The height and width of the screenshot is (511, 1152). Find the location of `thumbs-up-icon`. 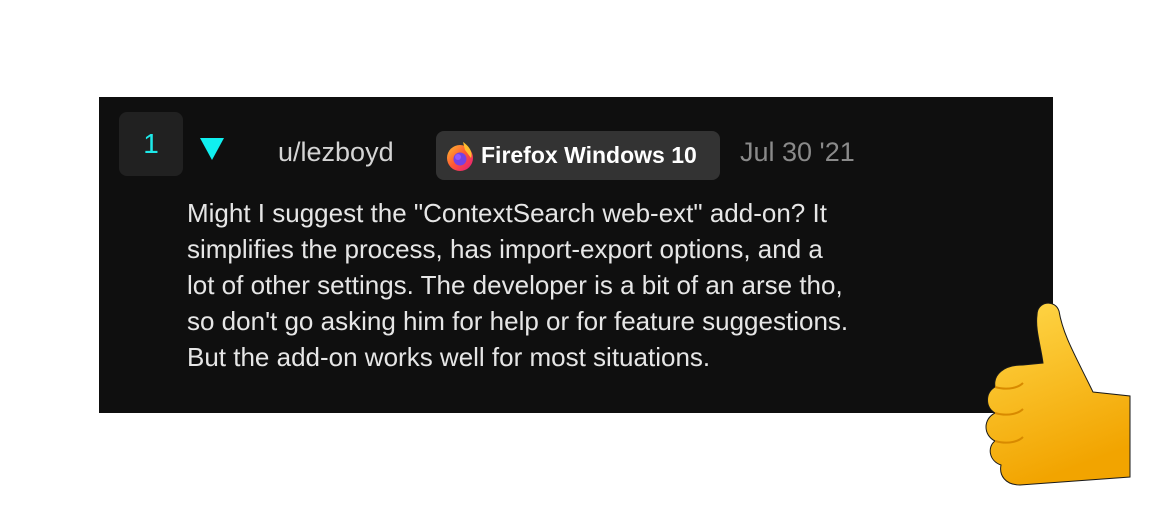

thumbs-up-icon is located at coordinates (1058, 394).